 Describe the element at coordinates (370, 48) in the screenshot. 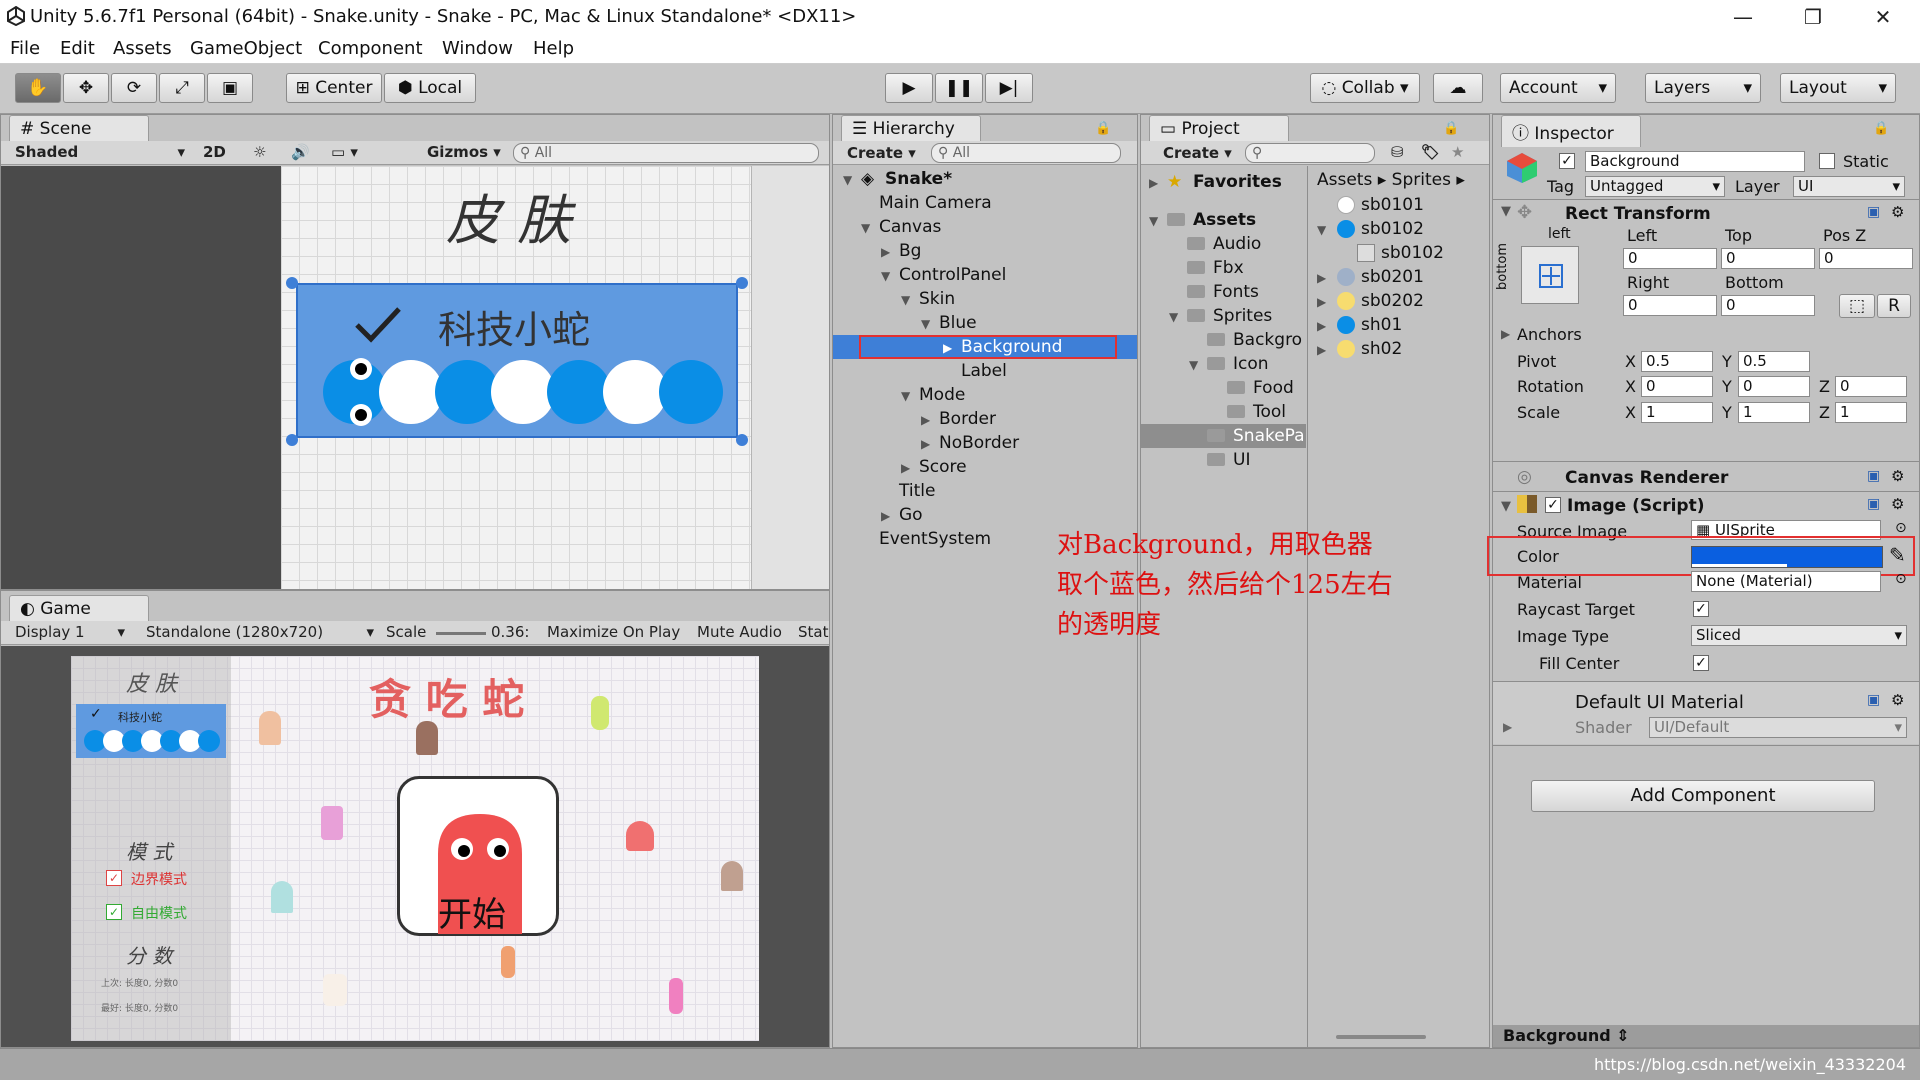

I see `menu-component: Component` at that location.